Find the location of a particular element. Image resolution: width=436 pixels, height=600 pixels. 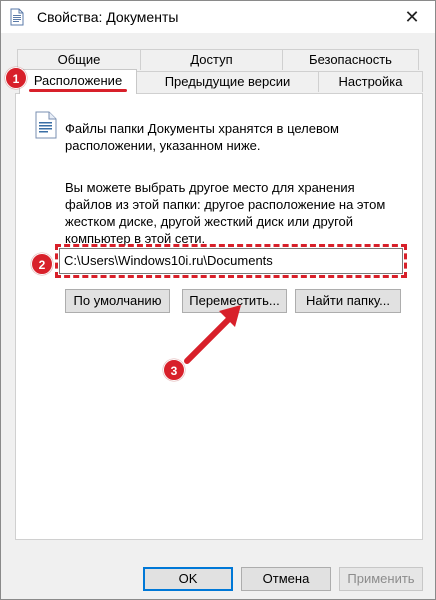

window-title: Свойства: Документы is located at coordinates (108, 17).